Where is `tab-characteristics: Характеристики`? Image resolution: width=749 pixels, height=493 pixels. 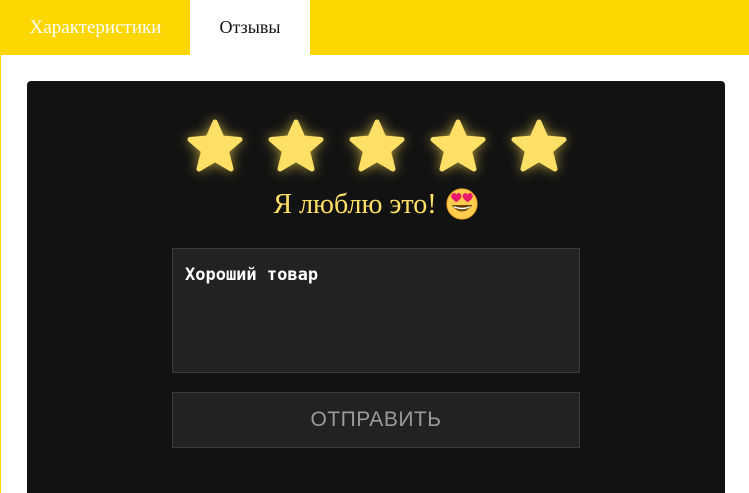
tab-characteristics: Характеристики is located at coordinates (95, 27).